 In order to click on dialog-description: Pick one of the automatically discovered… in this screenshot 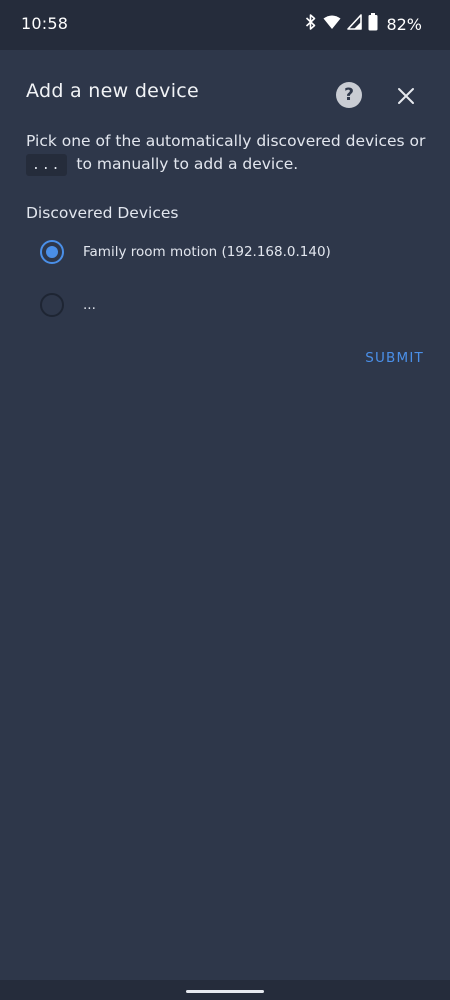, I will do `click(226, 153)`.